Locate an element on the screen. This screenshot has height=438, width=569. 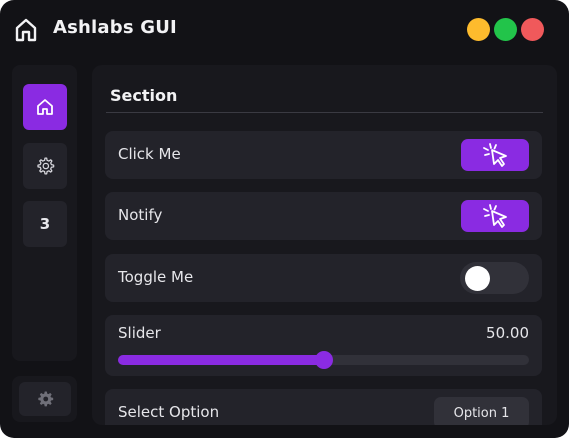
slider-track is located at coordinates (323, 360).